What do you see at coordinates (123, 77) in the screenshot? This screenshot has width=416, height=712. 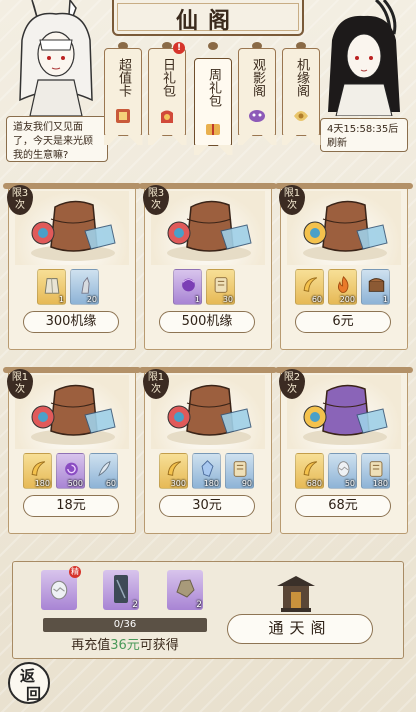 I see `tab-label: 超值卡` at bounding box center [123, 77].